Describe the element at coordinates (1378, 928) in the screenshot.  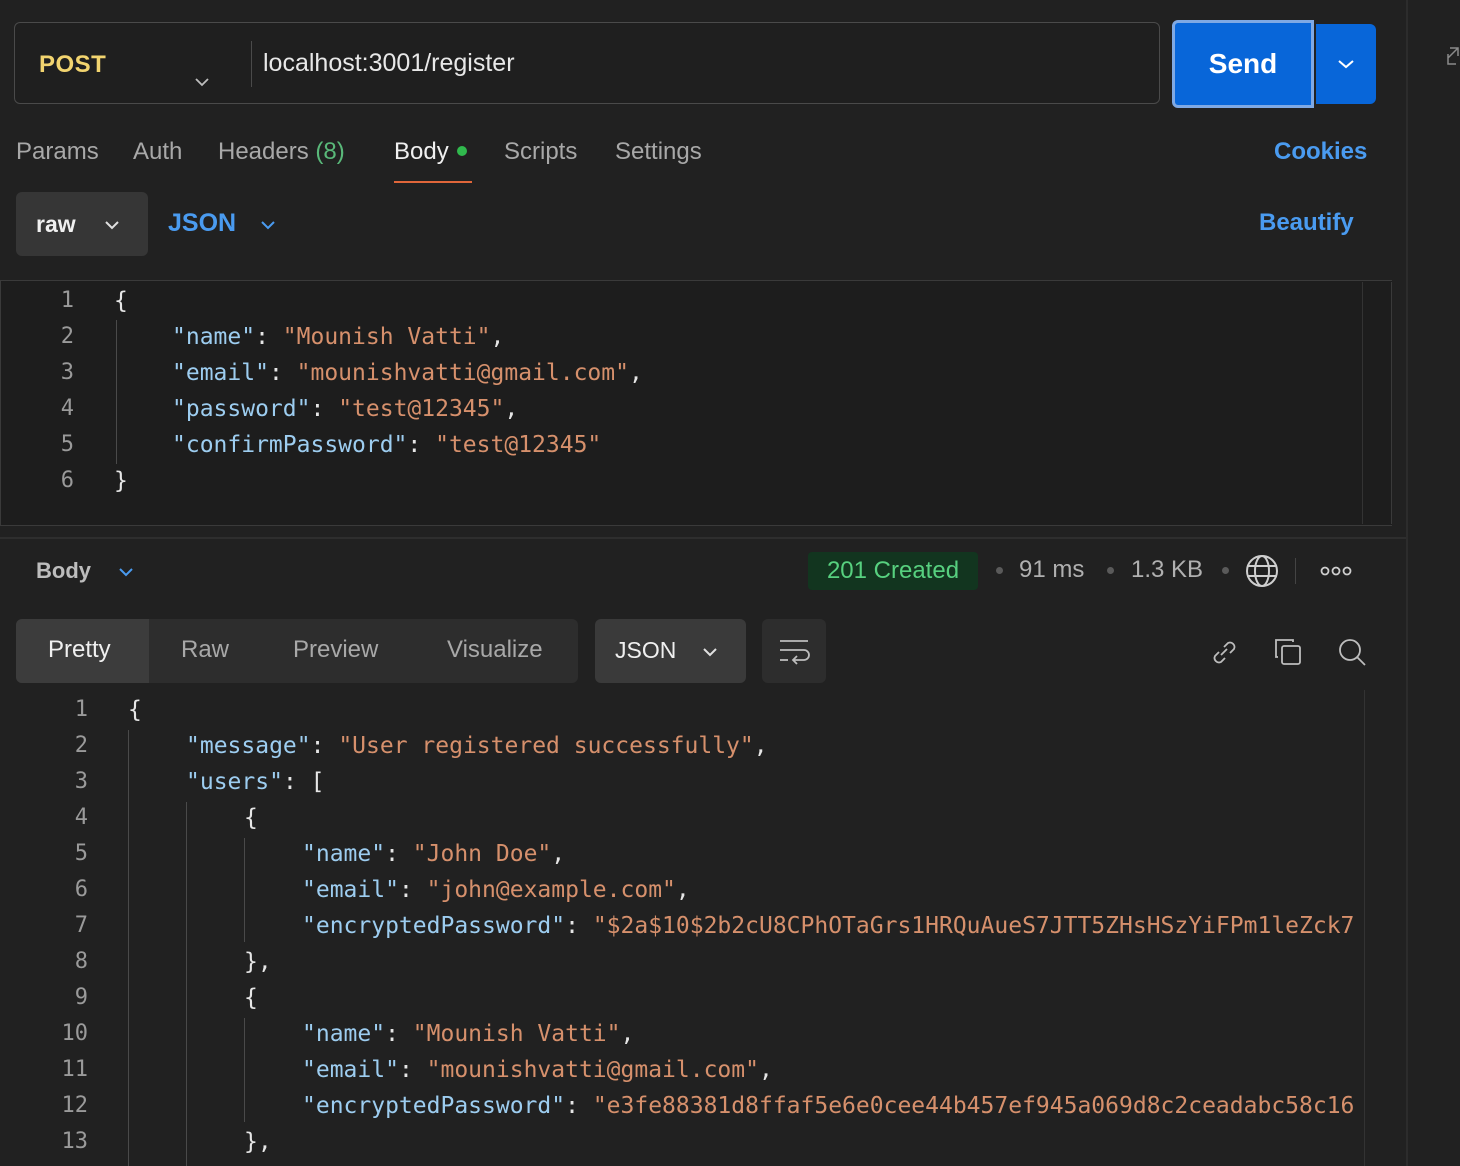
I see `response-editor-scrollbar` at that location.